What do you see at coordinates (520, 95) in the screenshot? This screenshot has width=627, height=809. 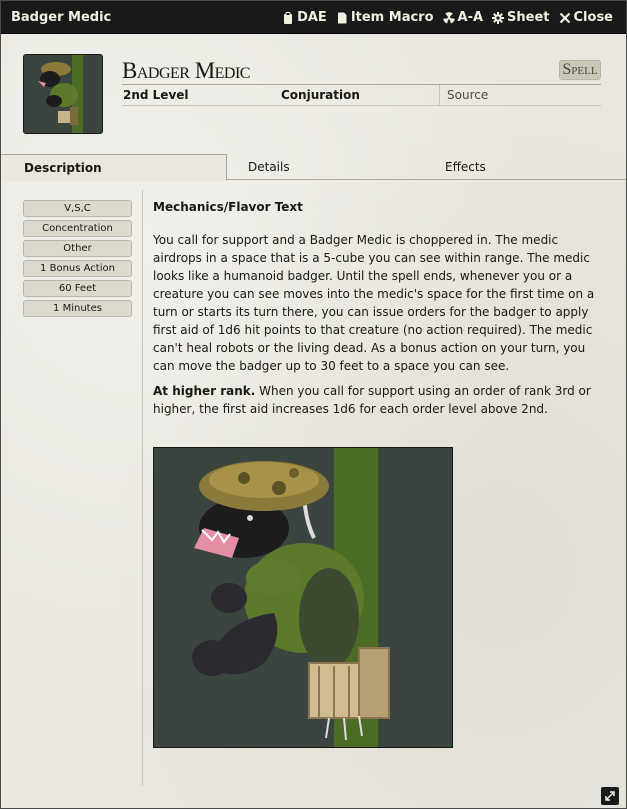 I see `source-field: Source` at bounding box center [520, 95].